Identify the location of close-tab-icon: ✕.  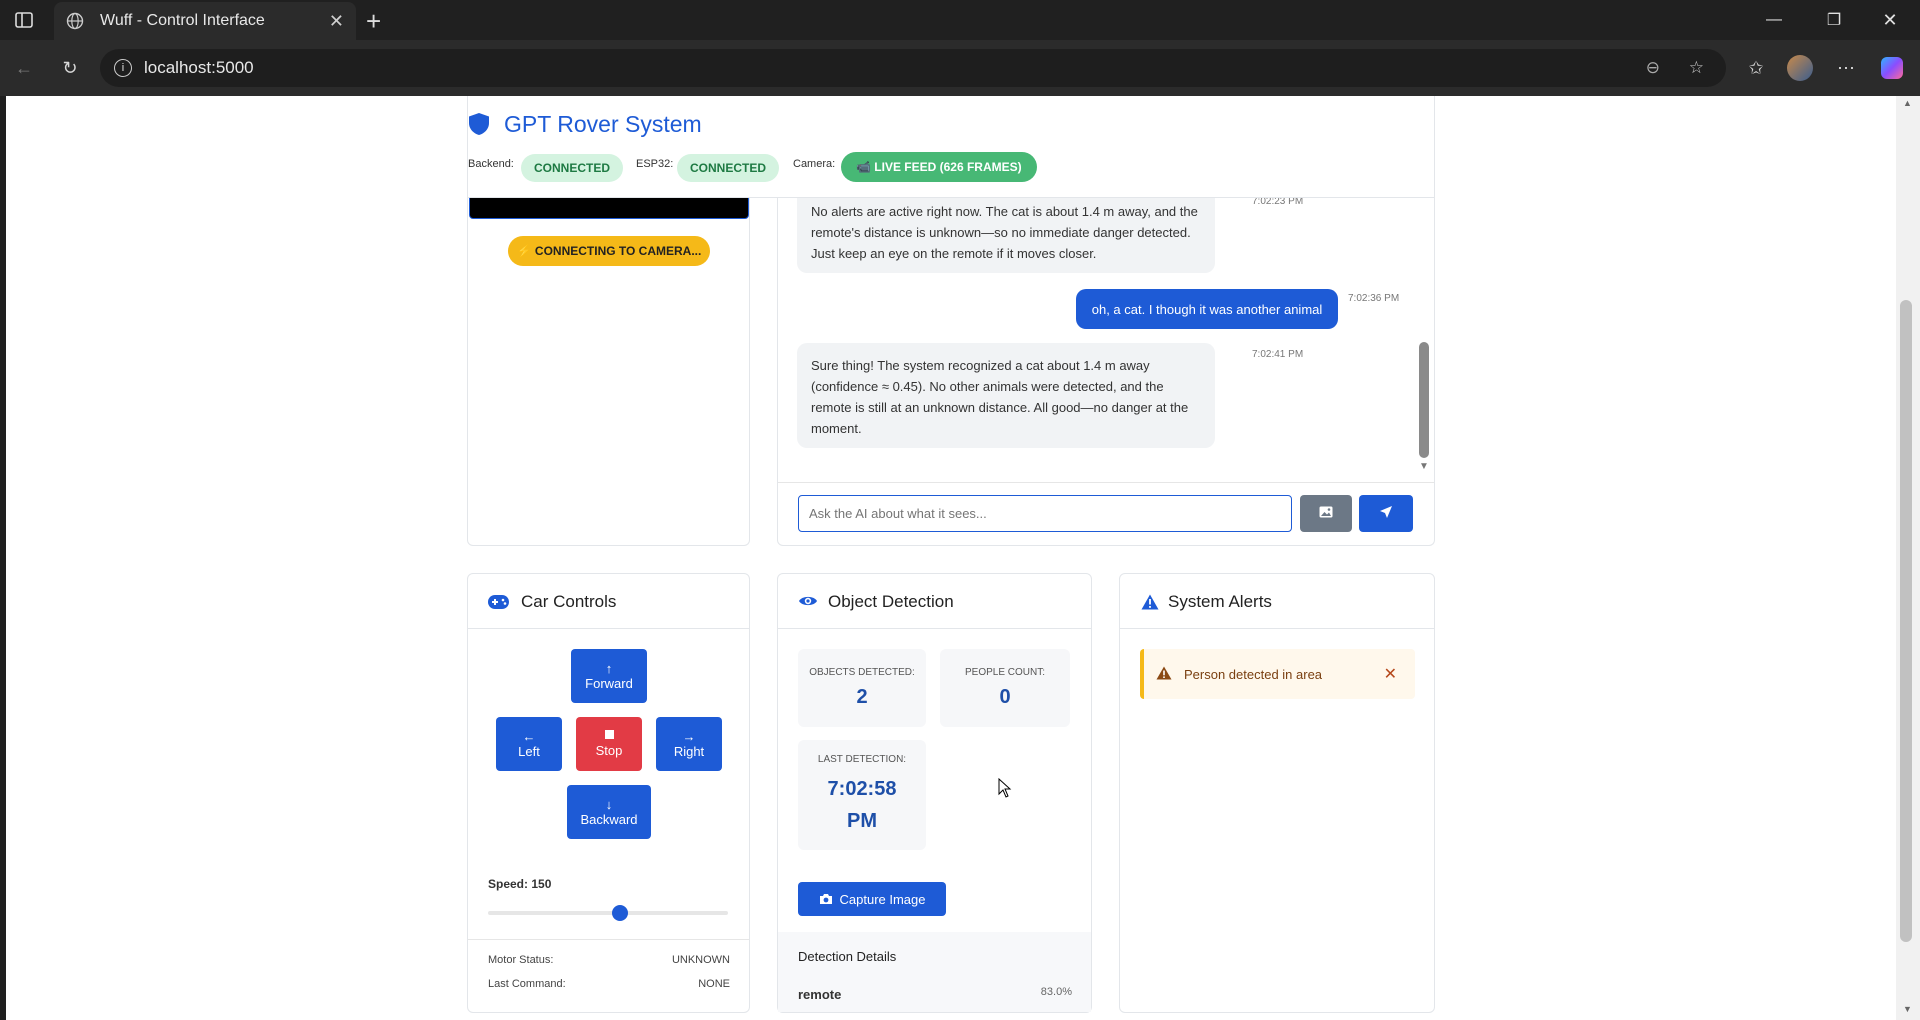
(336, 21).